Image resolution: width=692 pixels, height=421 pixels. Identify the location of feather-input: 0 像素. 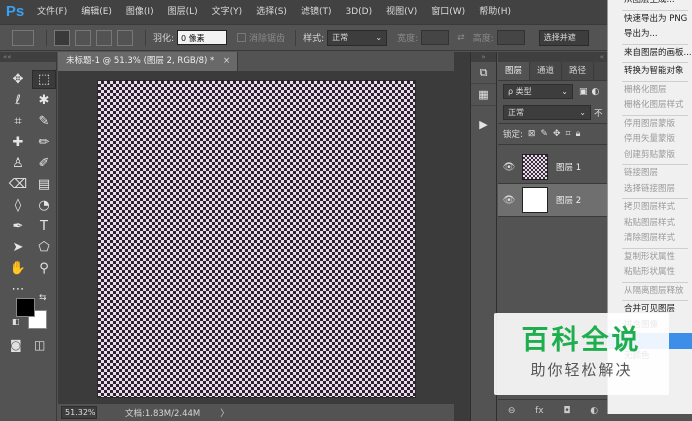
(202, 37).